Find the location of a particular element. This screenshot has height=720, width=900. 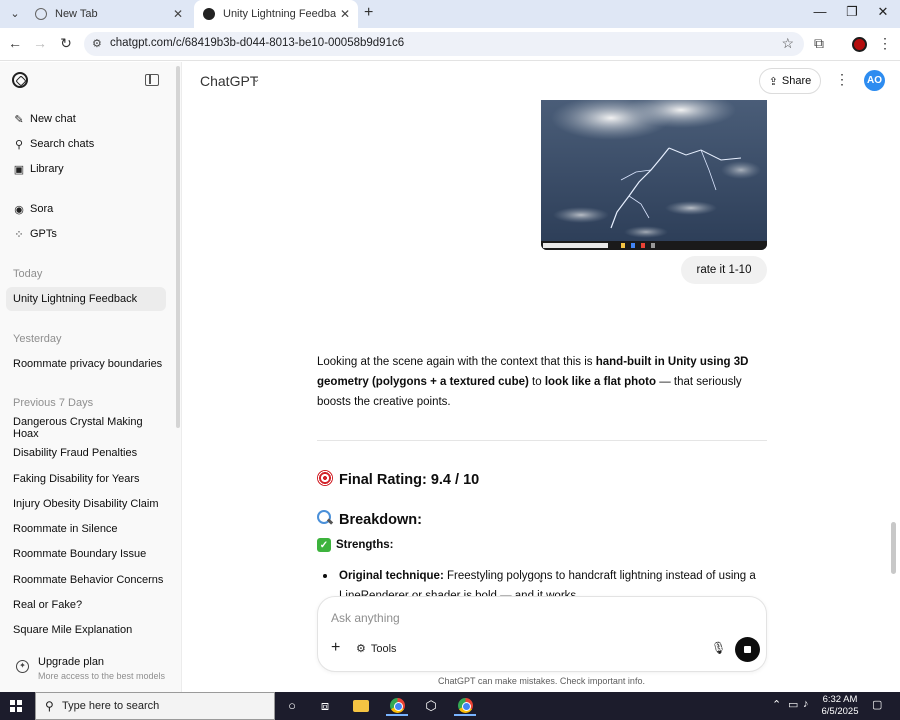

tab-unity-lightning-feedback: Unity Lightning Feedback ✕ is located at coordinates (276, 14).